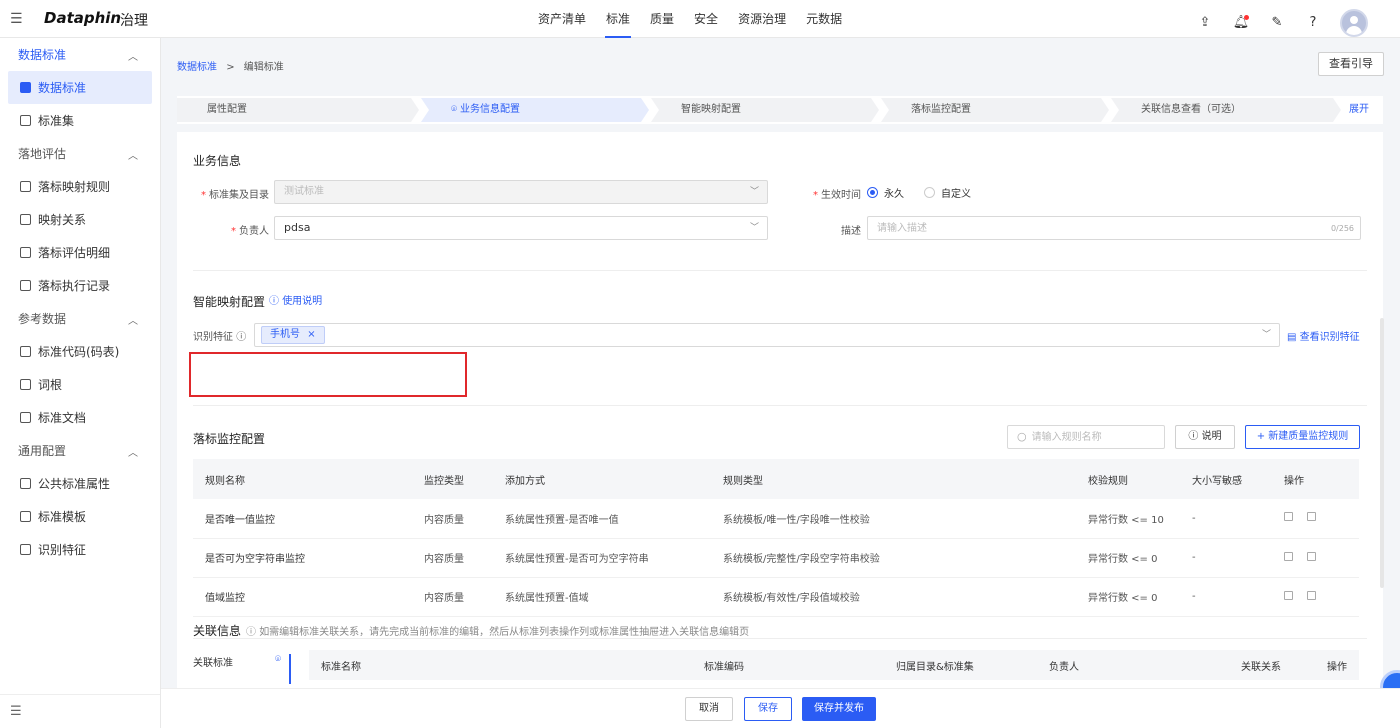 The width and height of the screenshot is (1400, 728). I want to click on new-rule-button: + 新建质量监控规则, so click(1302, 437).